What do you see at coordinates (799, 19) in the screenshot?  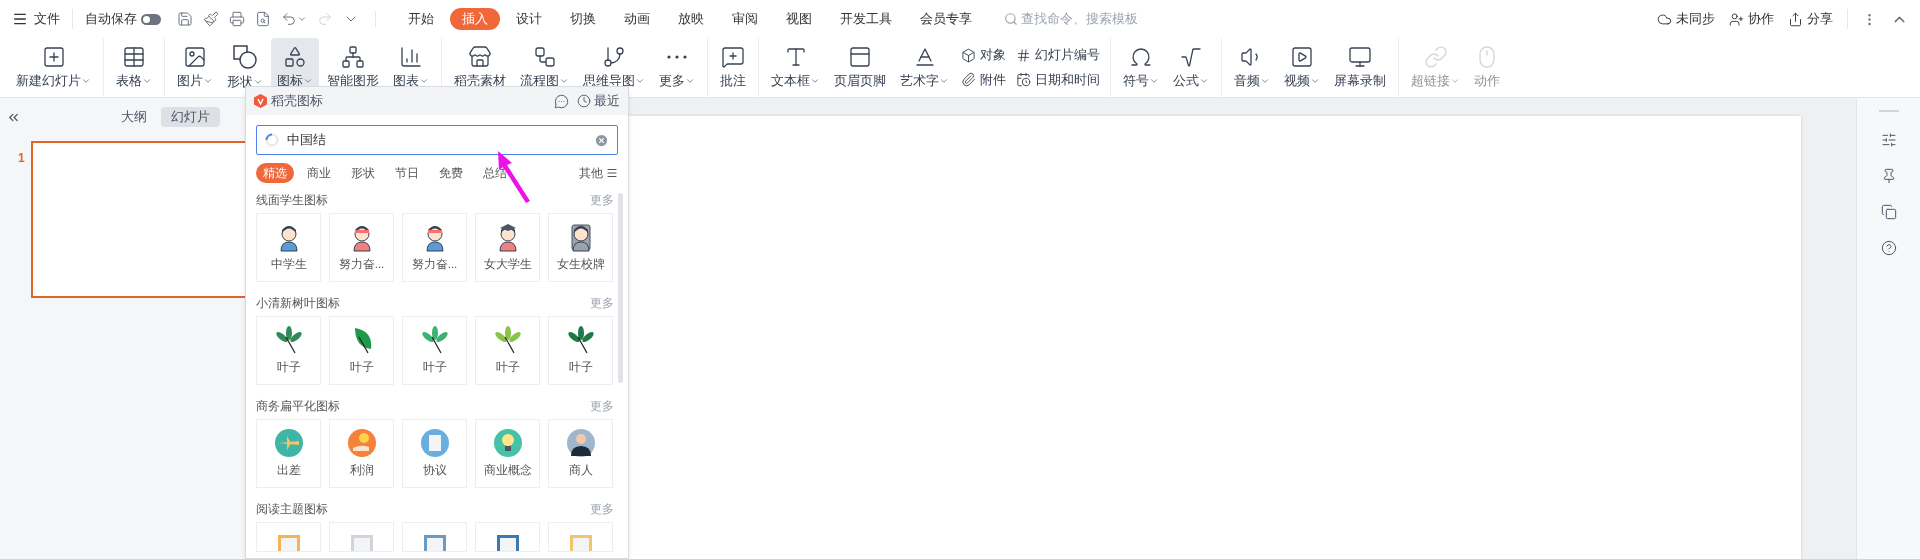 I see `ribbon-tab: 视图` at bounding box center [799, 19].